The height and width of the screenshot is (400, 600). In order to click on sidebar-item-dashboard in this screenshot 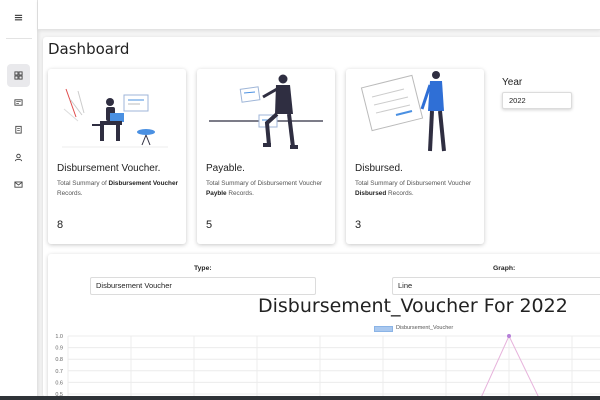, I will do `click(18, 75)`.